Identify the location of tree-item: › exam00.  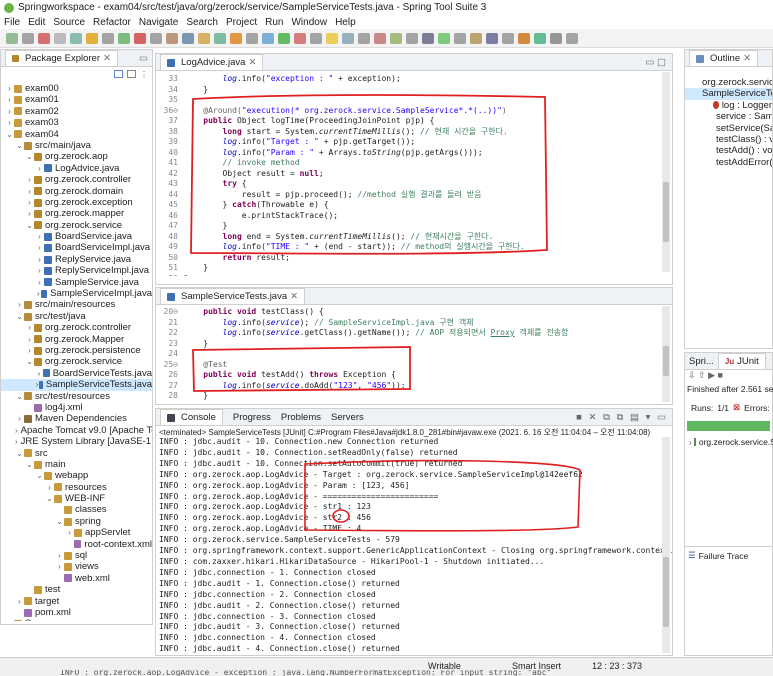
(76, 88).